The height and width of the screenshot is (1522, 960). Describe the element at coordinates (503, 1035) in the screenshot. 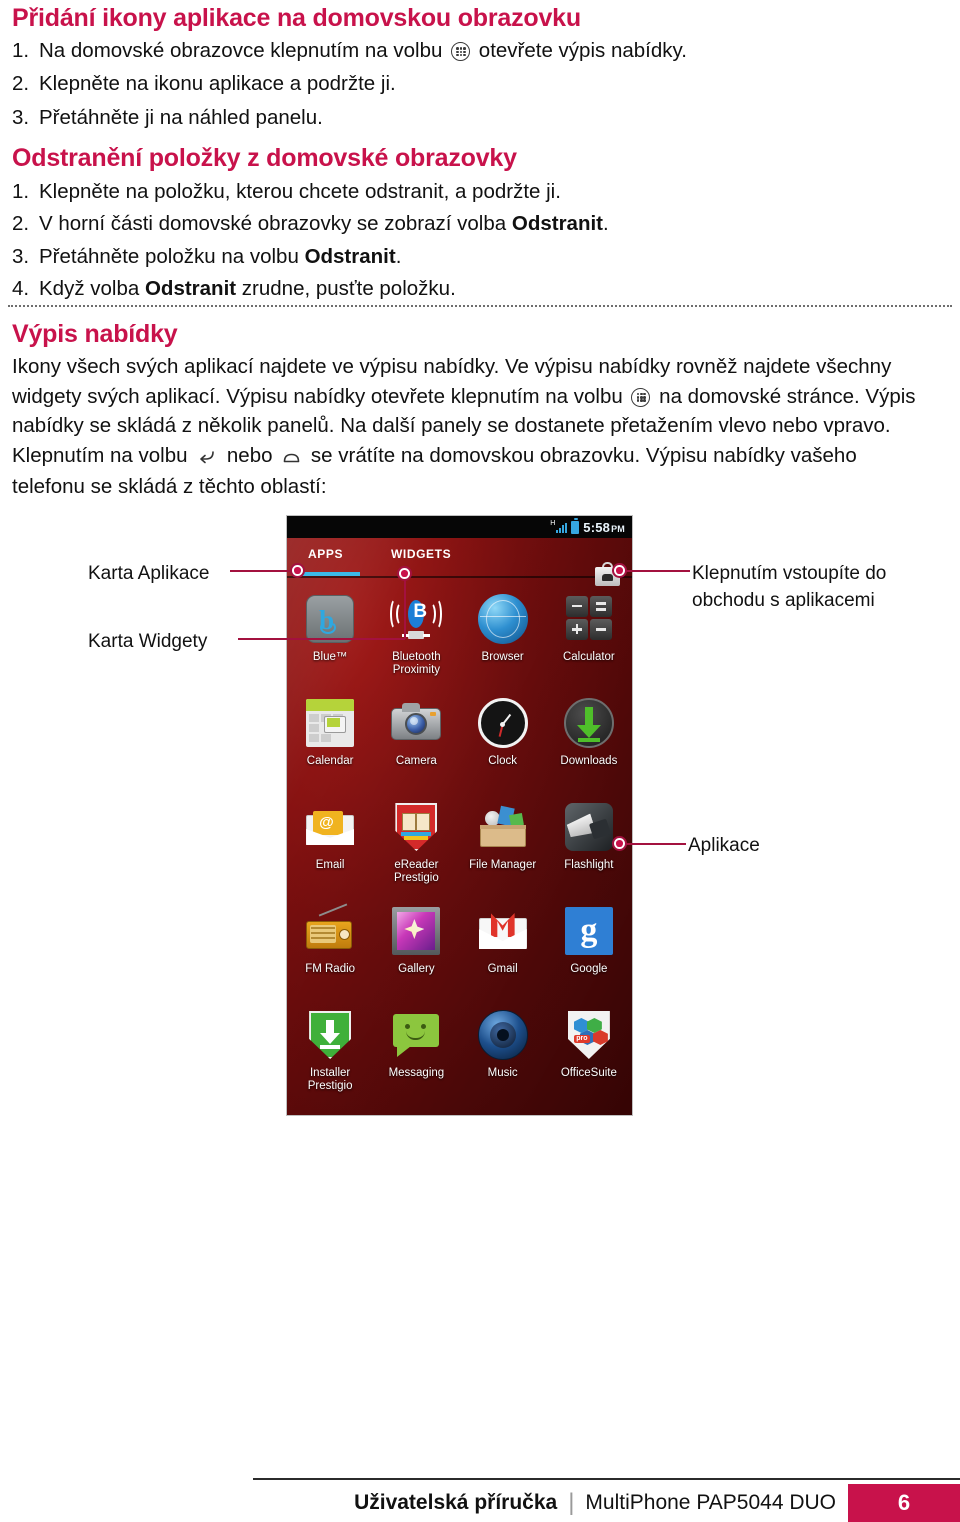

I see `music-speaker-icon` at that location.